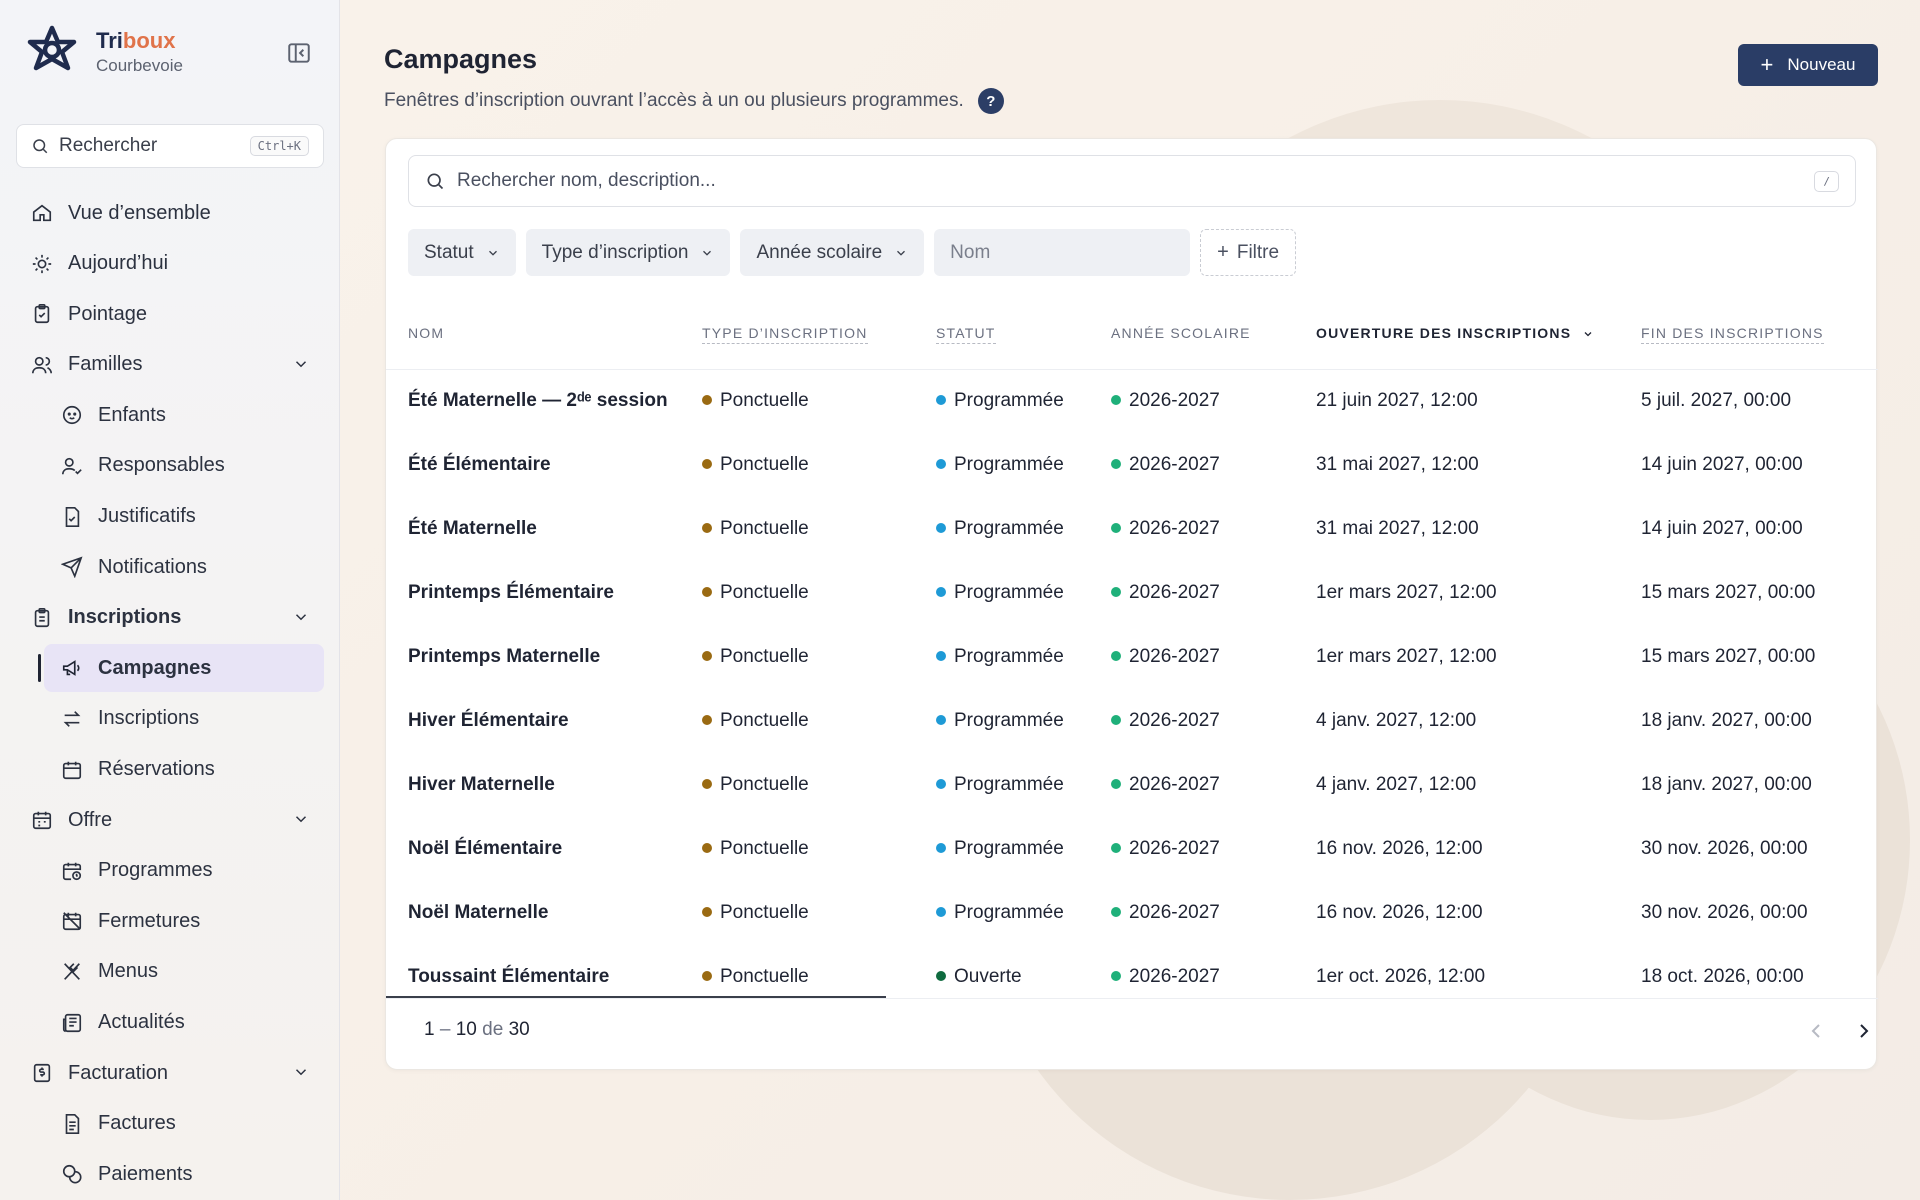 The width and height of the screenshot is (1920, 1200). What do you see at coordinates (544, 333) in the screenshot?
I see `column-nom: NOM` at bounding box center [544, 333].